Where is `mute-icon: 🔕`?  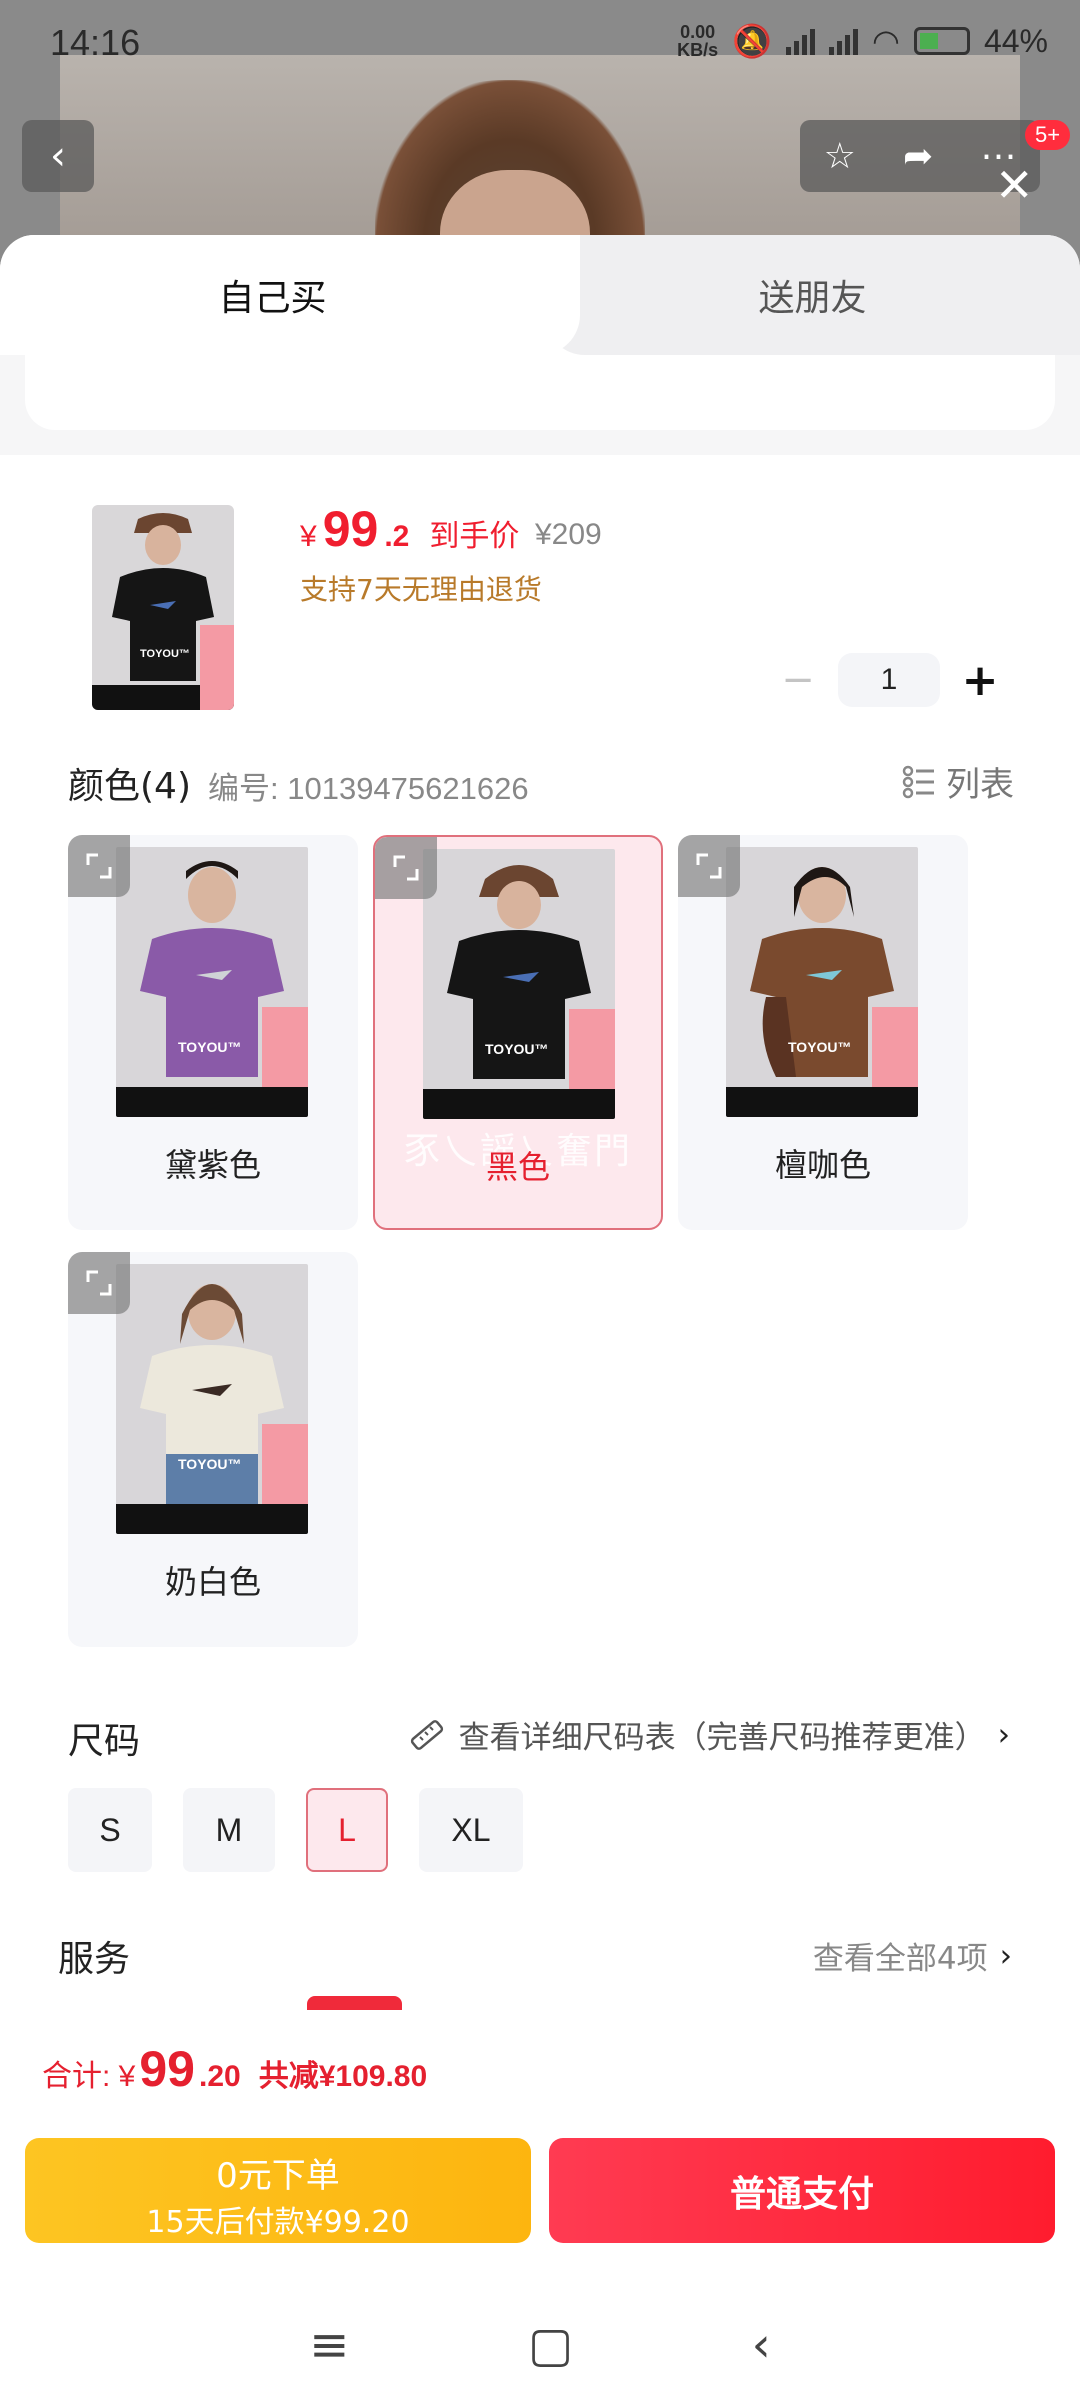
mute-icon: 🔕 is located at coordinates (752, 41).